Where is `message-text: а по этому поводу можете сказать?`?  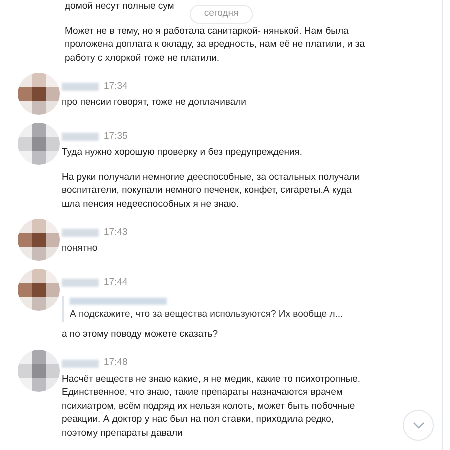 message-text: а по этому поводу можете сказать? is located at coordinates (141, 335).